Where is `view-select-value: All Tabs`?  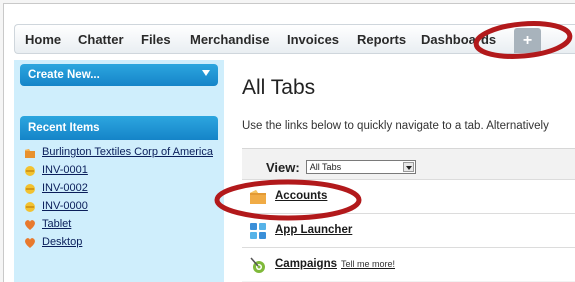 view-select-value: All Tabs is located at coordinates (325, 167).